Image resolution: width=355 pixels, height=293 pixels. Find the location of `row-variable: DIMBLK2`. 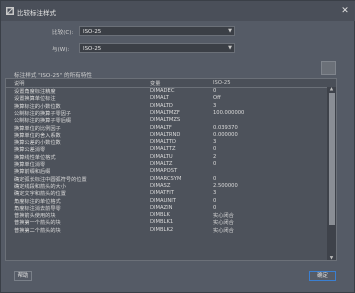

row-variable: DIMBLK2 is located at coordinates (162, 229).